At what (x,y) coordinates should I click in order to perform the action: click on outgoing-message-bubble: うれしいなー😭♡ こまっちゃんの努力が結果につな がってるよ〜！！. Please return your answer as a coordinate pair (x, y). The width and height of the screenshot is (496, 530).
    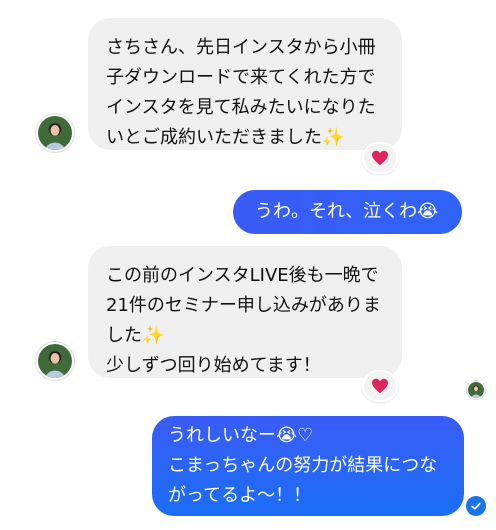
    Looking at the image, I should click on (308, 466).